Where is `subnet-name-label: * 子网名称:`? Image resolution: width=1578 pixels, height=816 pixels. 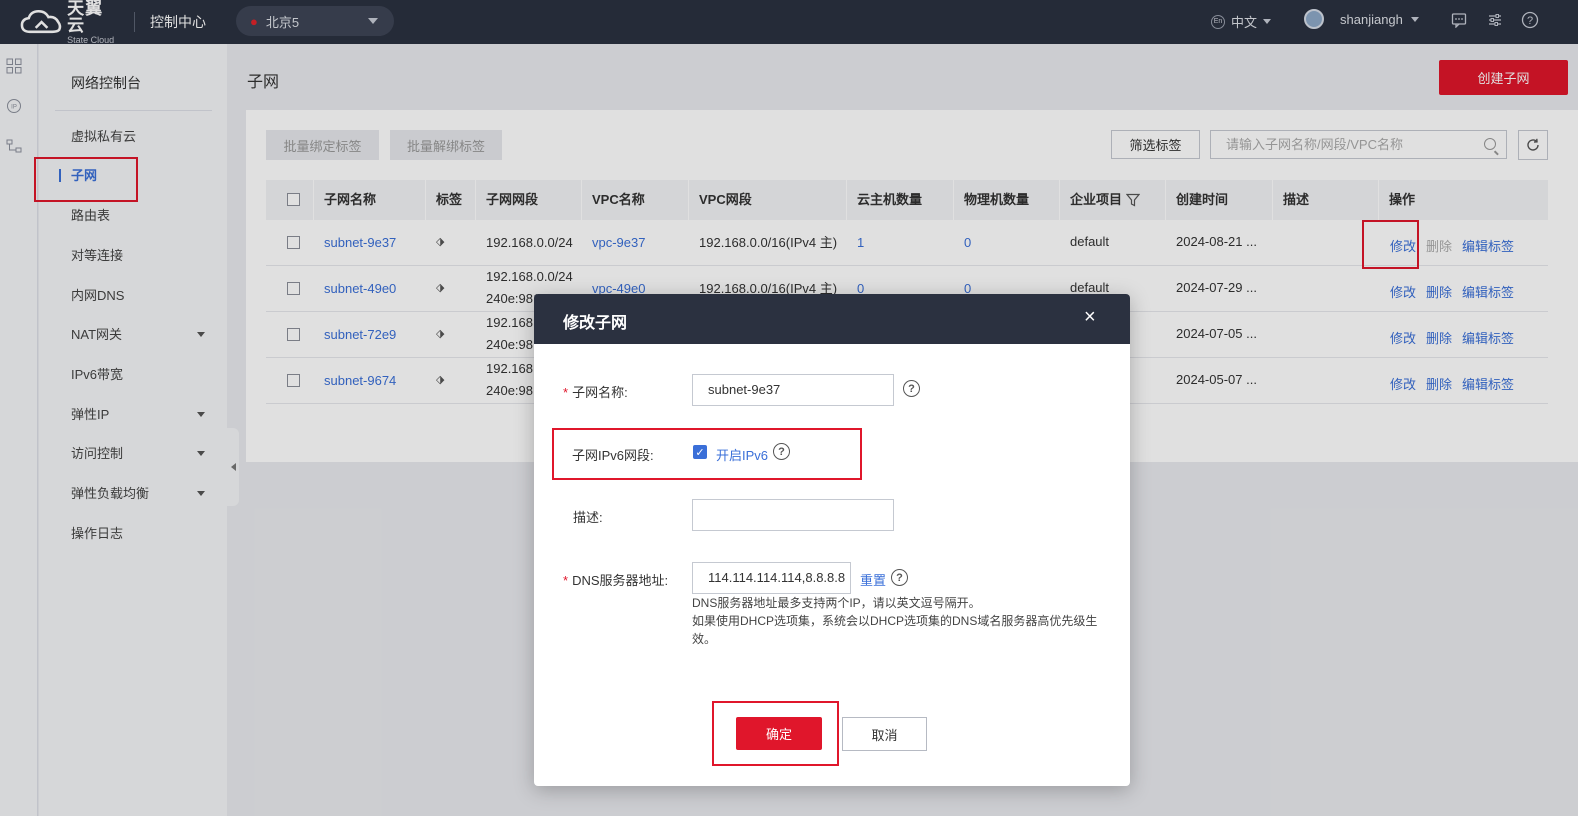 subnet-name-label: * 子网名称: is located at coordinates (595, 392).